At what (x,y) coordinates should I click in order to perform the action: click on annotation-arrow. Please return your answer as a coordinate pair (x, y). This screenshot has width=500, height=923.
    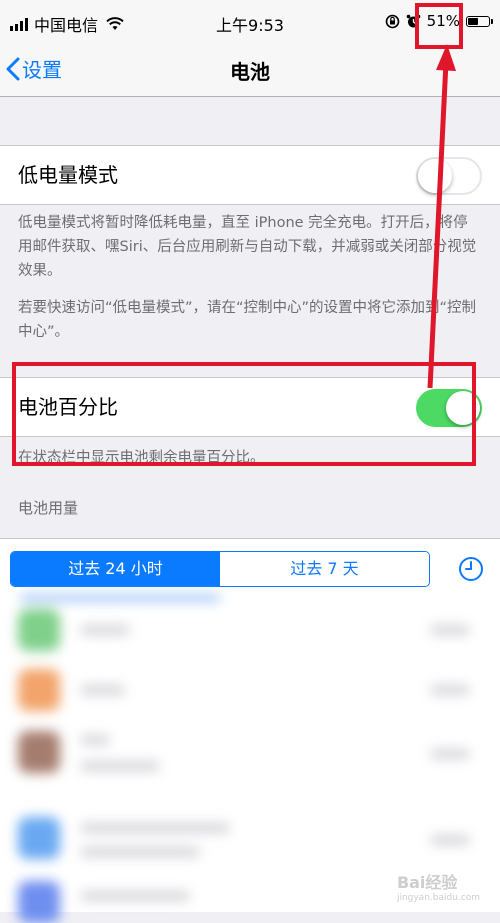
    Looking at the image, I should click on (441, 216).